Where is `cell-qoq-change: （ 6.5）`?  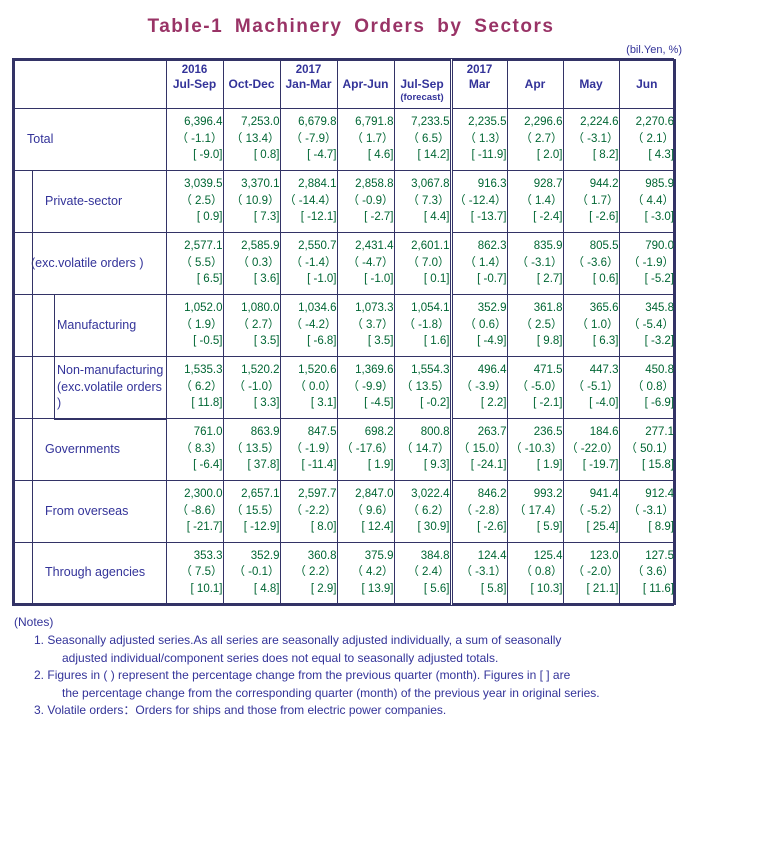
cell-qoq-change: （ 6.5） is located at coordinates (428, 138).